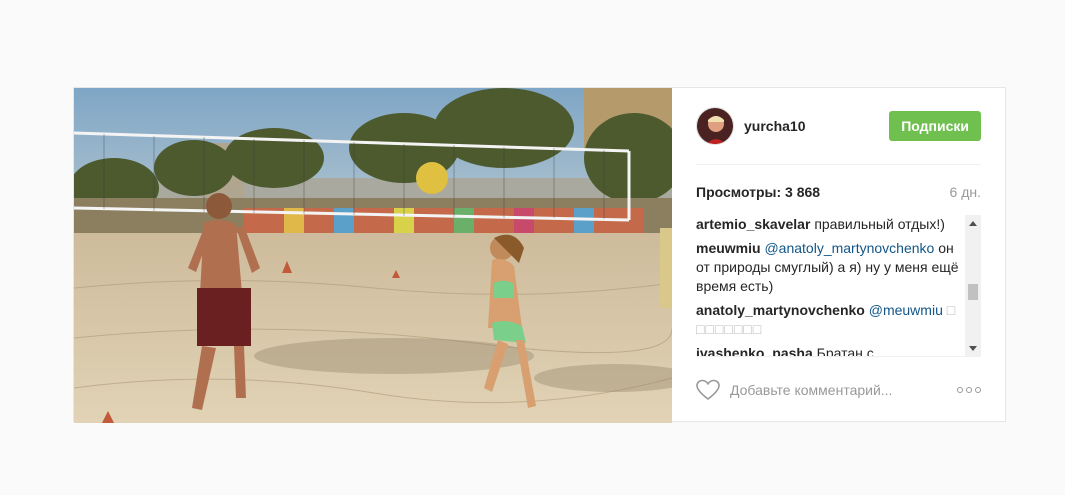  I want to click on comment-author: ivashenko_pasha, so click(754, 350).